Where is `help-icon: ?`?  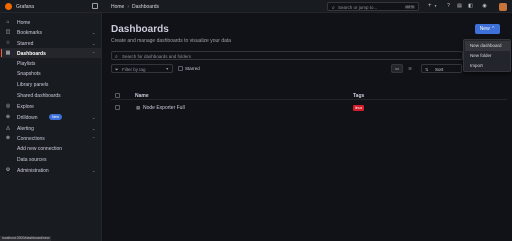
help-icon: ? is located at coordinates (448, 6).